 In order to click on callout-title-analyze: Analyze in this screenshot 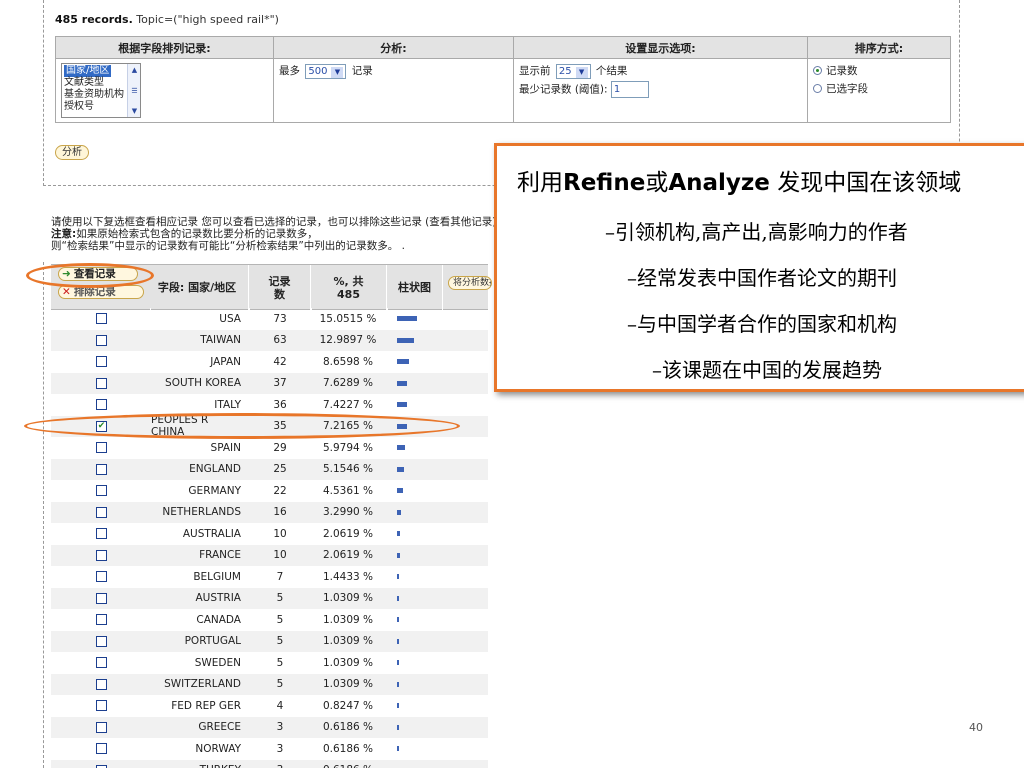, I will do `click(719, 183)`.